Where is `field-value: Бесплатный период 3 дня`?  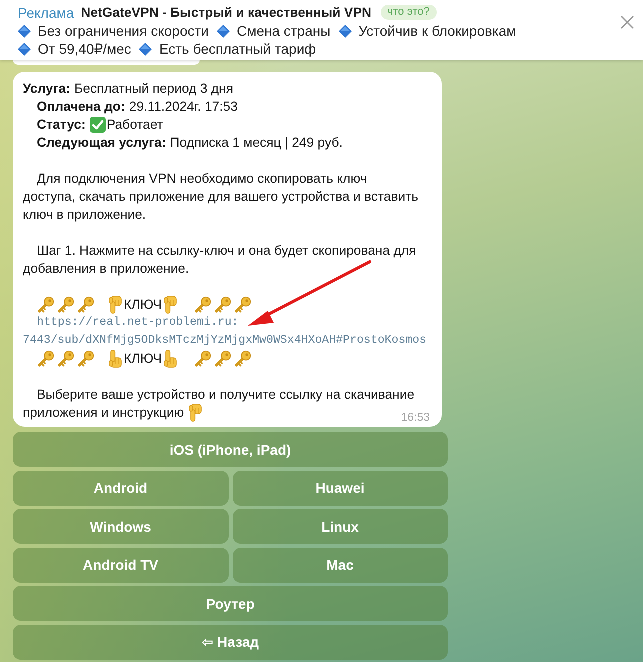 field-value: Бесплатный период 3 дня is located at coordinates (154, 89).